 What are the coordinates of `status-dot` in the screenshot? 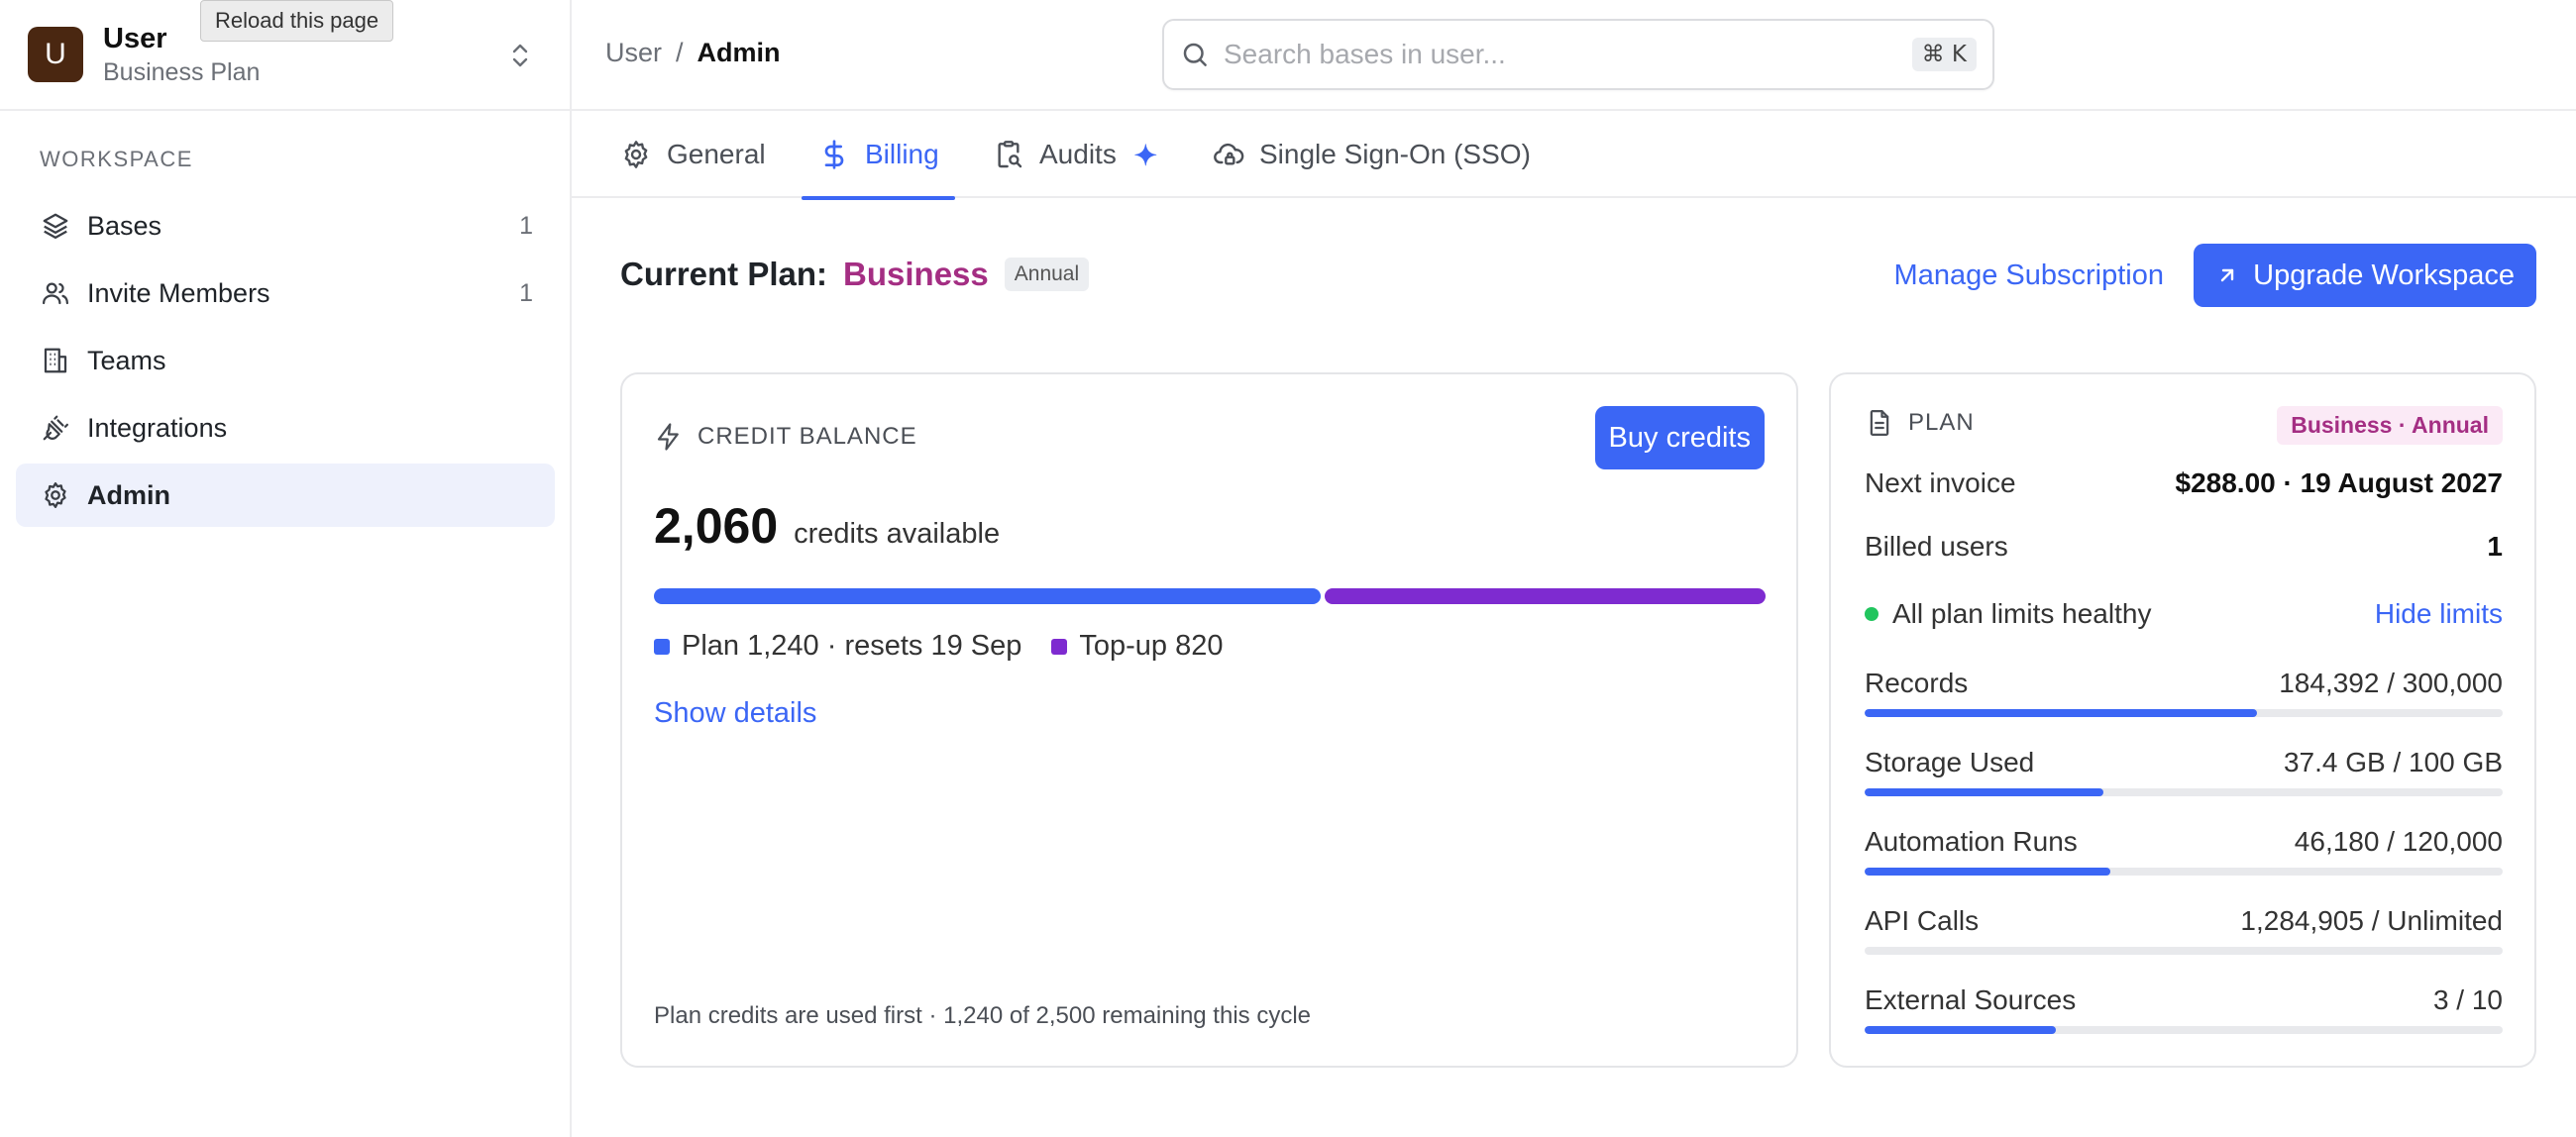 It's located at (1871, 614).